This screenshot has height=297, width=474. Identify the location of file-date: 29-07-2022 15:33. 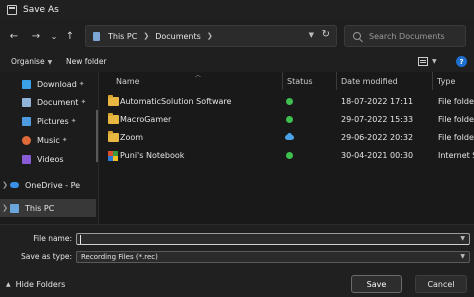
(377, 119).